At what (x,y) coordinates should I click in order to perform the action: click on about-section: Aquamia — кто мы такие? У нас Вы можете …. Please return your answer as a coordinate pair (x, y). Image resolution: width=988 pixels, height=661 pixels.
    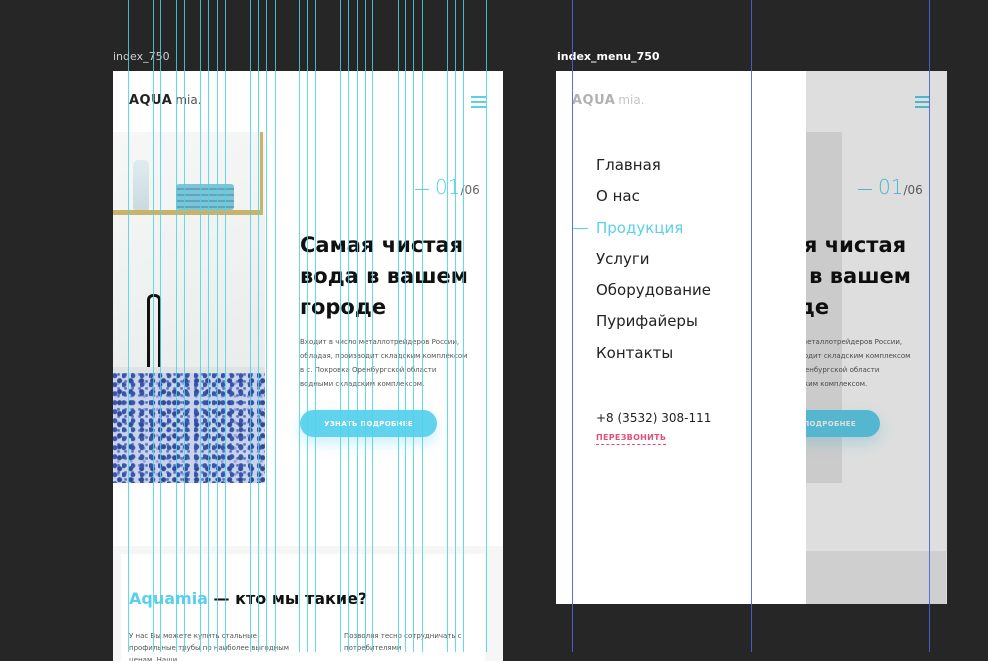
    Looking at the image, I should click on (308, 603).